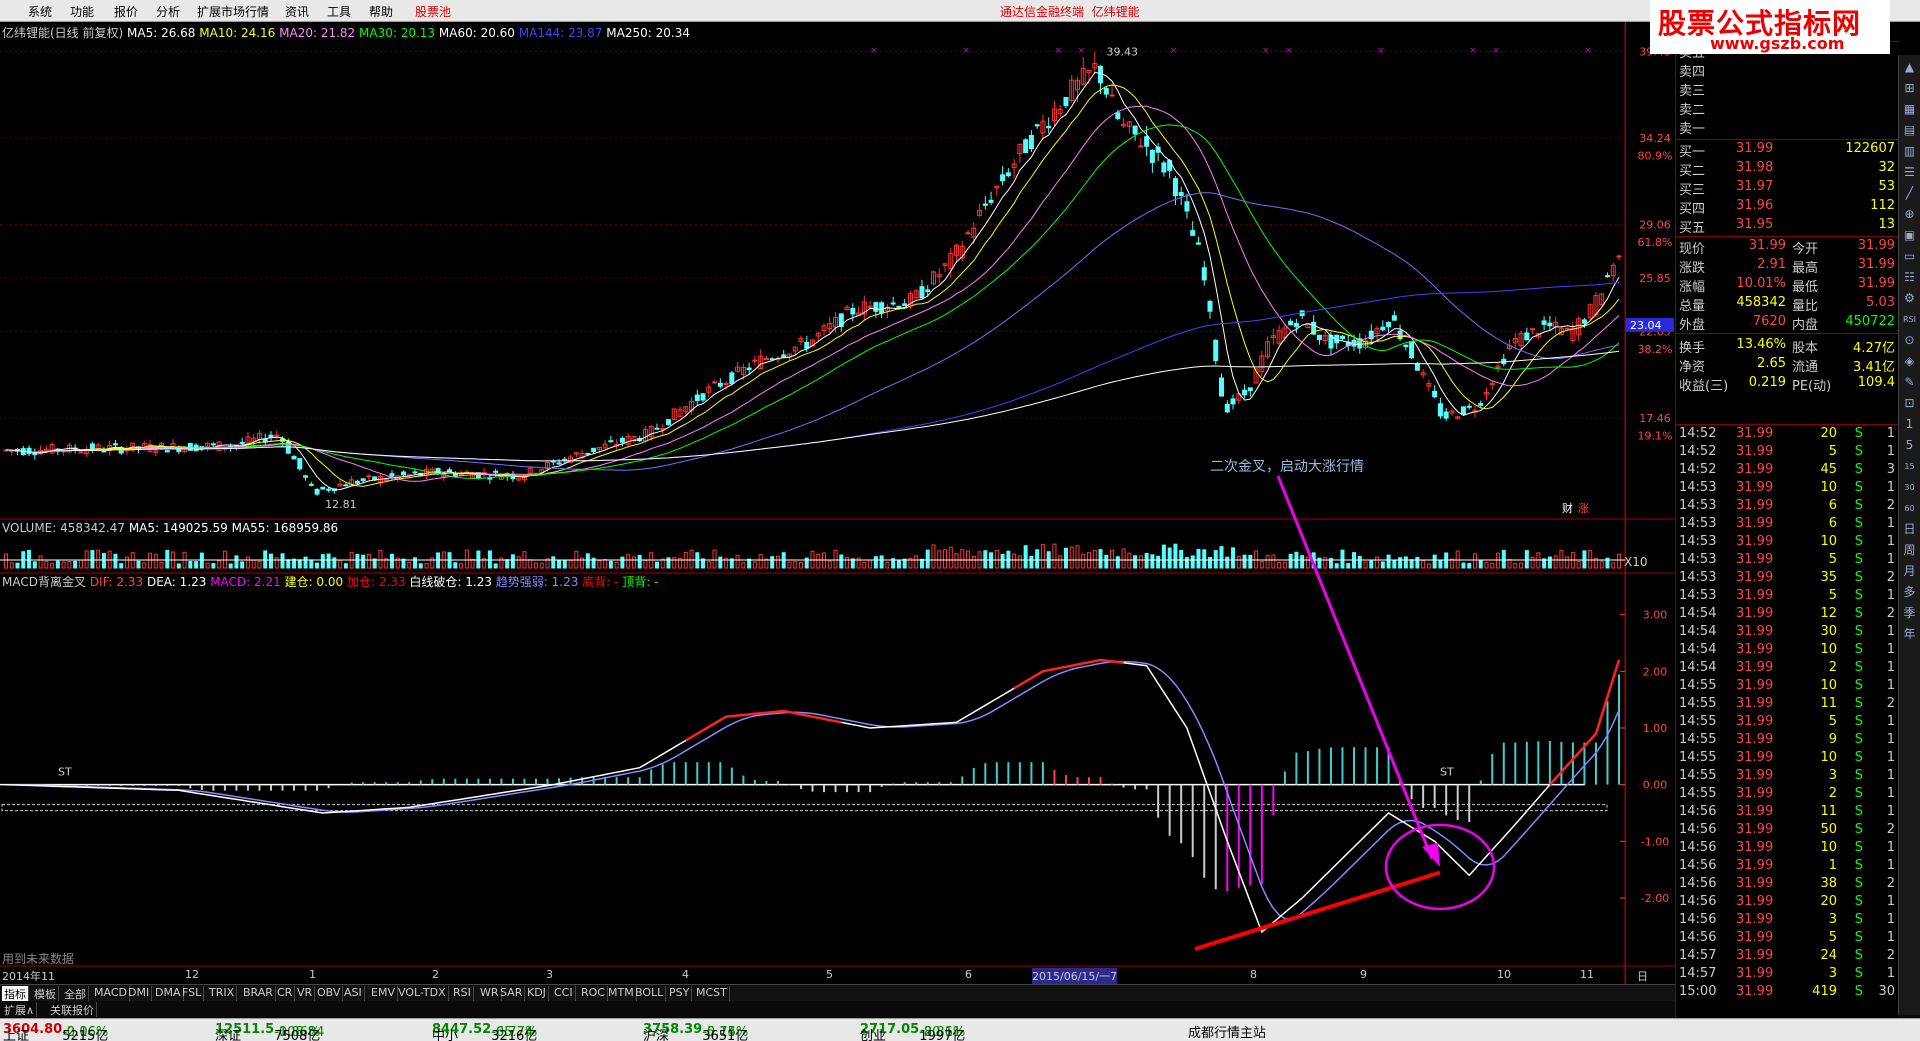 This screenshot has height=1041, width=1920. Describe the element at coordinates (45, 993) in the screenshot. I see `indicator-tab: 模板` at that location.